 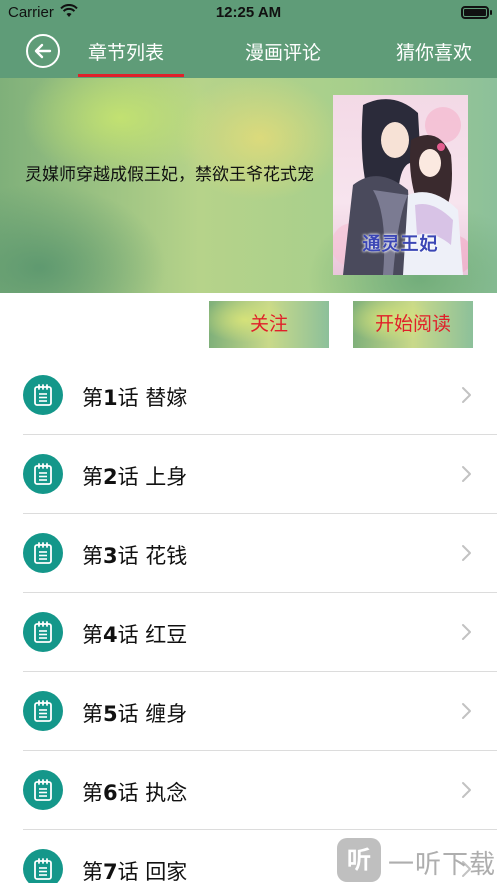 I want to click on tab-chapter-list: 章节列表, so click(x=126, y=51).